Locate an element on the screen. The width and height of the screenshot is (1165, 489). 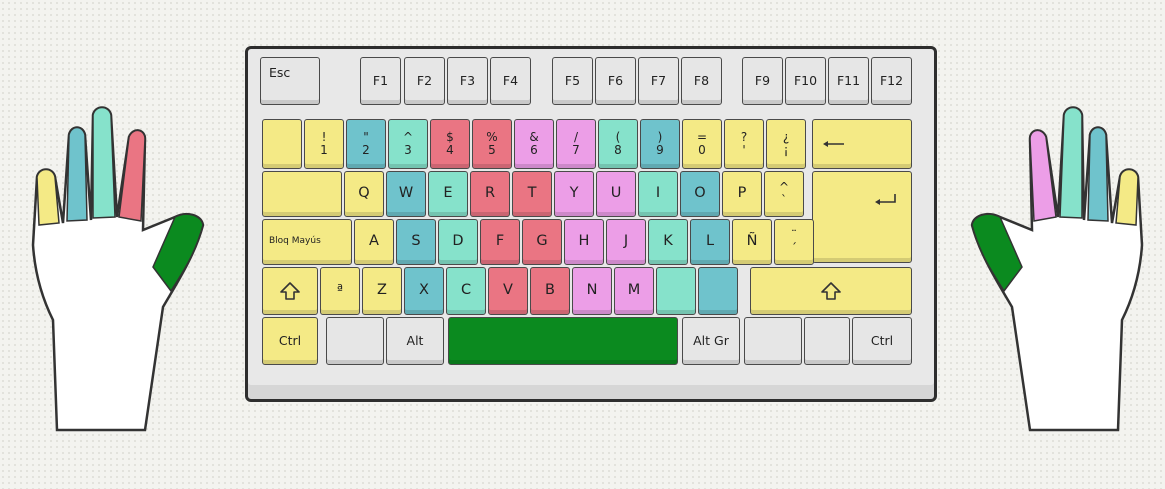
key-comma is located at coordinates (676, 291).